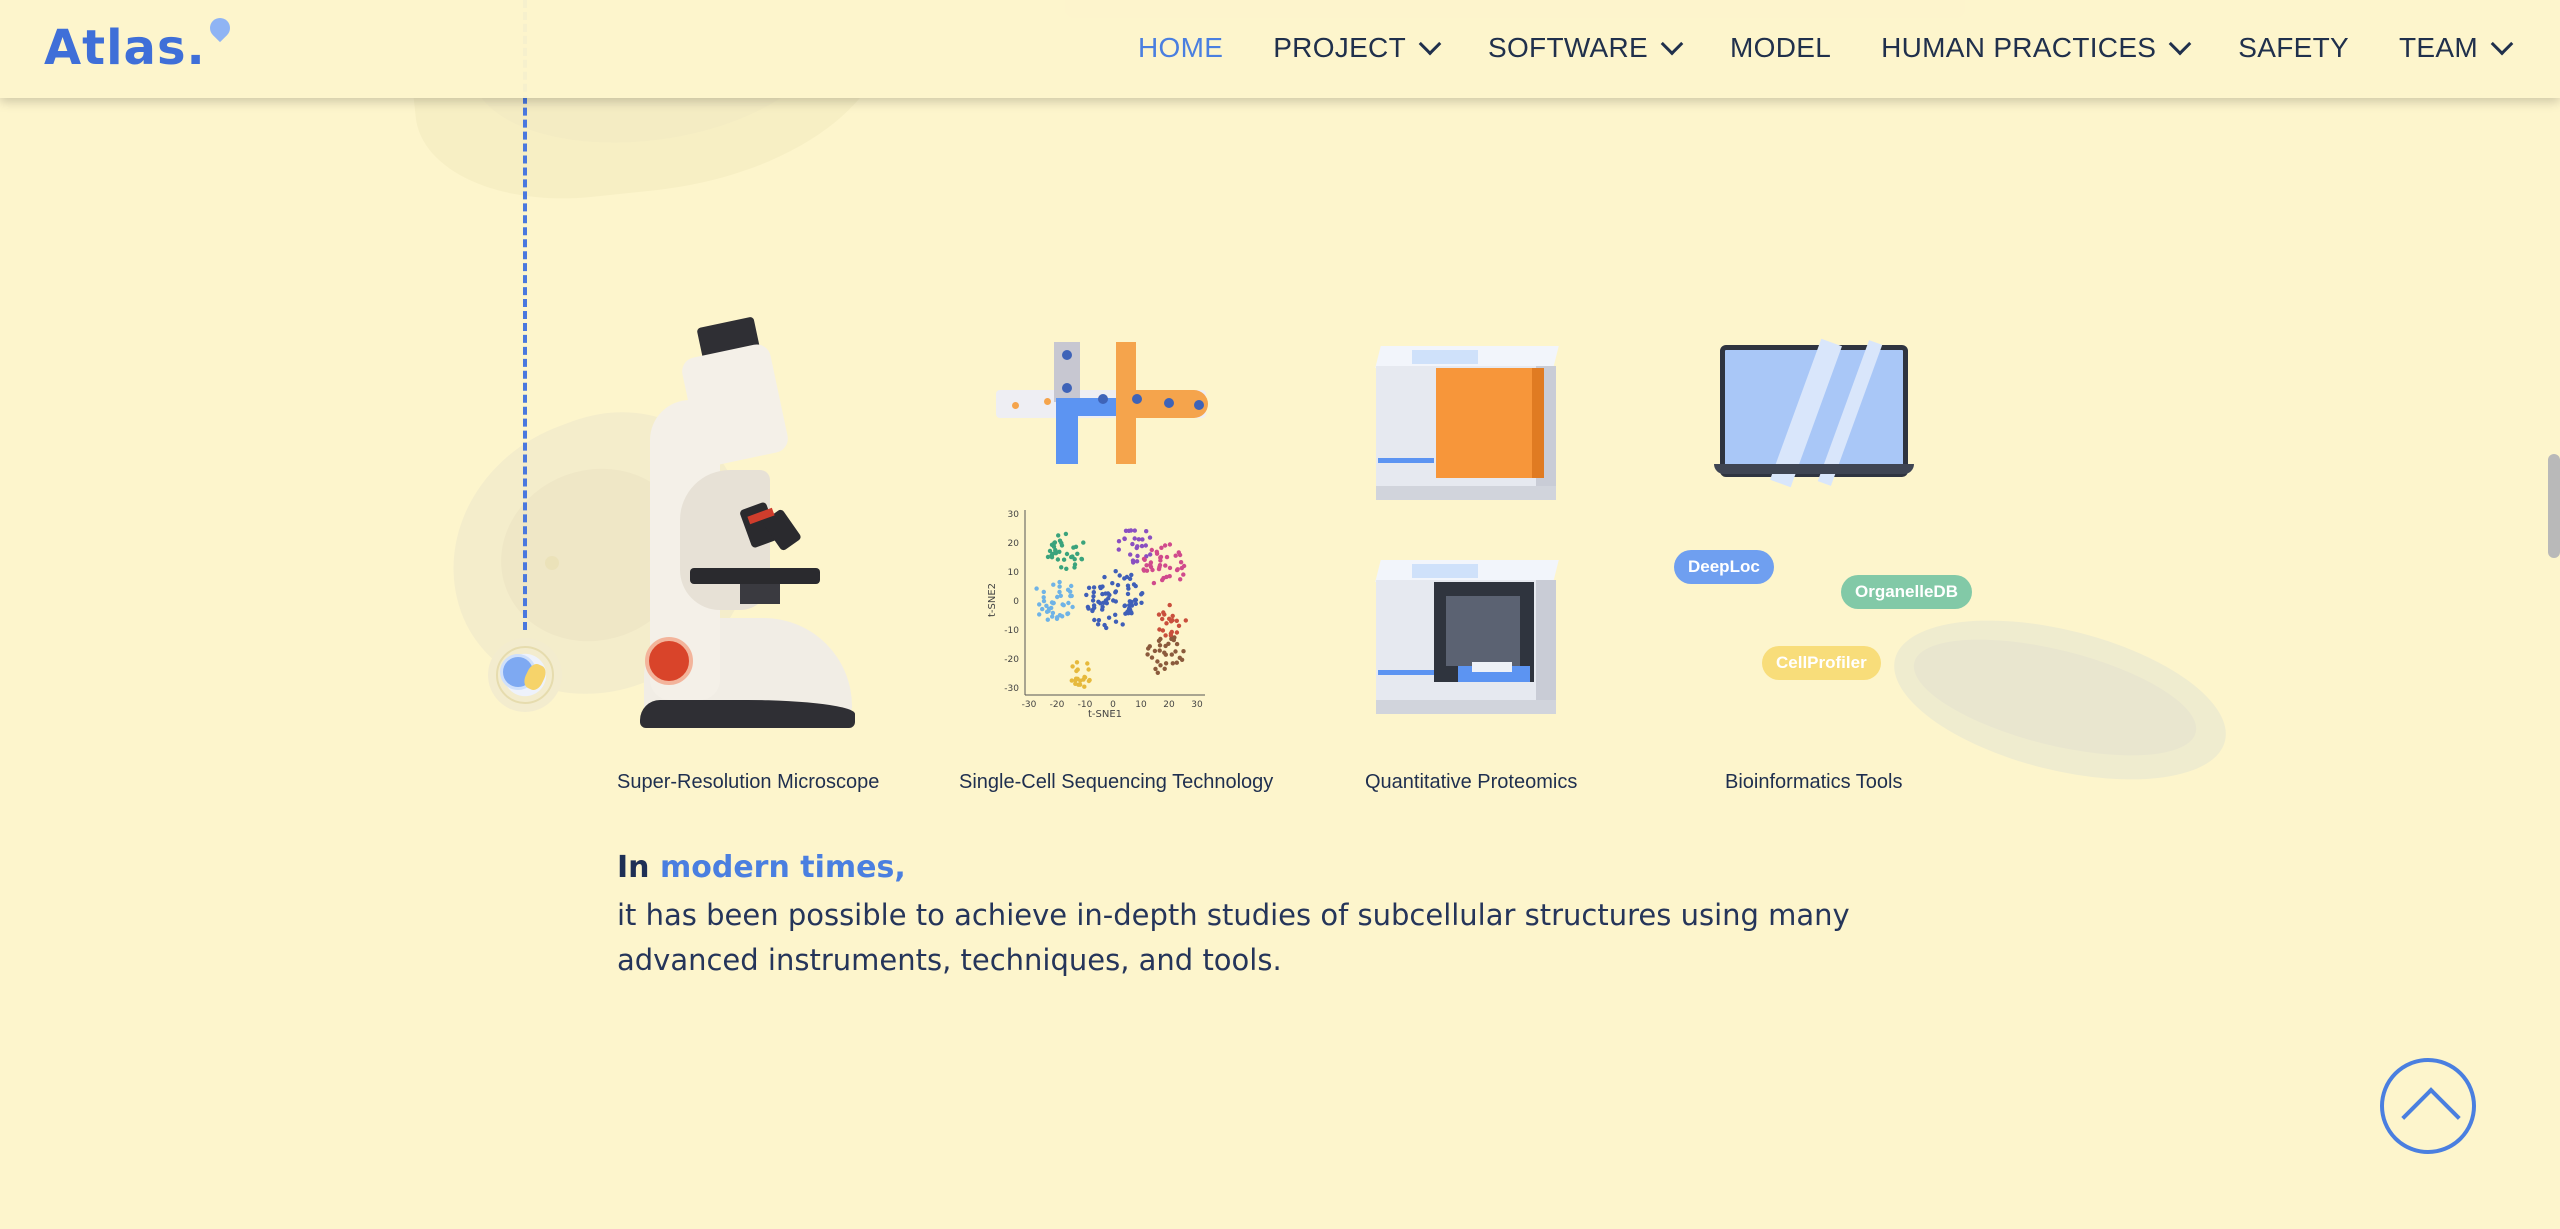 The image size is (2560, 1229). What do you see at coordinates (1014, 544) in the screenshot?
I see `tsne-ytick-label: 20` at bounding box center [1014, 544].